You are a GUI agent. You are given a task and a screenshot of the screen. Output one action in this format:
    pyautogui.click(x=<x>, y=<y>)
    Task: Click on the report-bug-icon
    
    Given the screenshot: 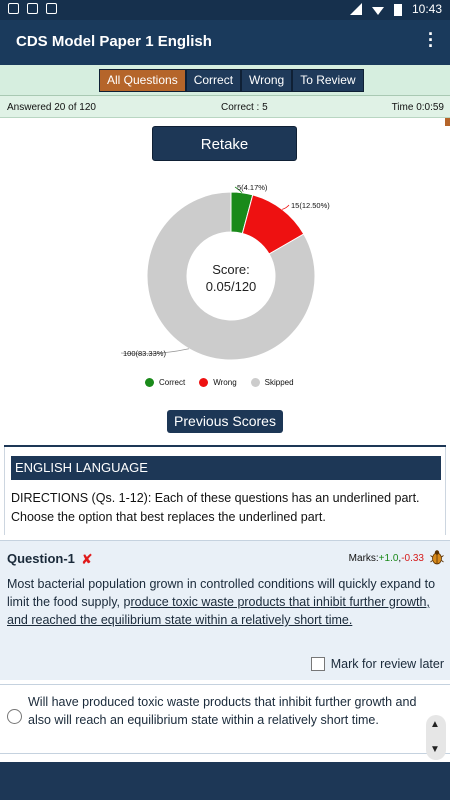 What is the action you would take?
    pyautogui.click(x=437, y=557)
    